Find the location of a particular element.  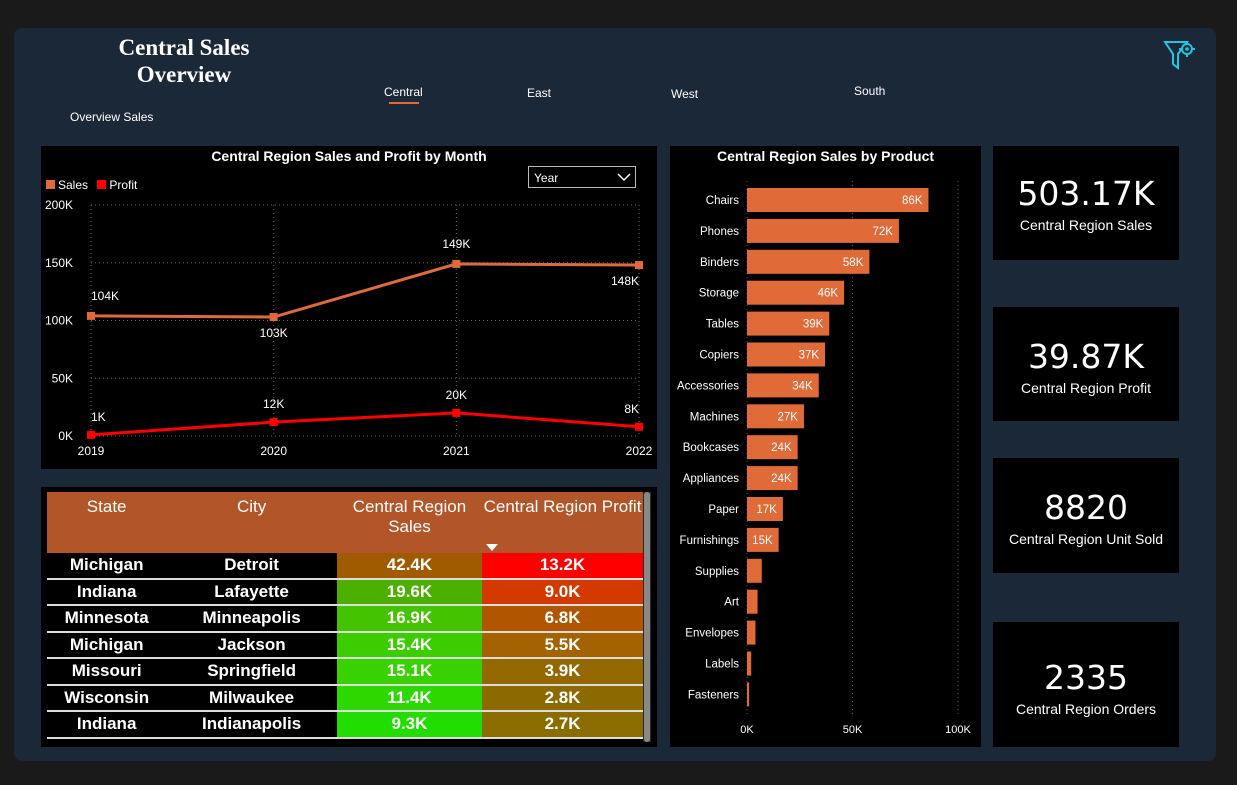

sort-desc-icon is located at coordinates (492, 547).